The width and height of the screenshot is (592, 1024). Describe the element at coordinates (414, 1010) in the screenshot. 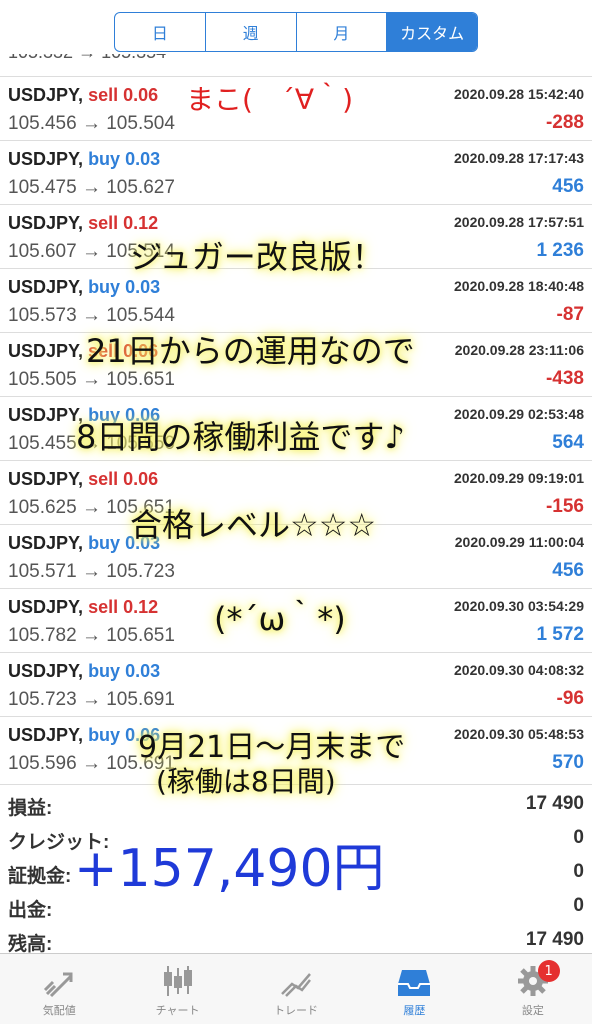

I see `tab-label: 履歴` at that location.